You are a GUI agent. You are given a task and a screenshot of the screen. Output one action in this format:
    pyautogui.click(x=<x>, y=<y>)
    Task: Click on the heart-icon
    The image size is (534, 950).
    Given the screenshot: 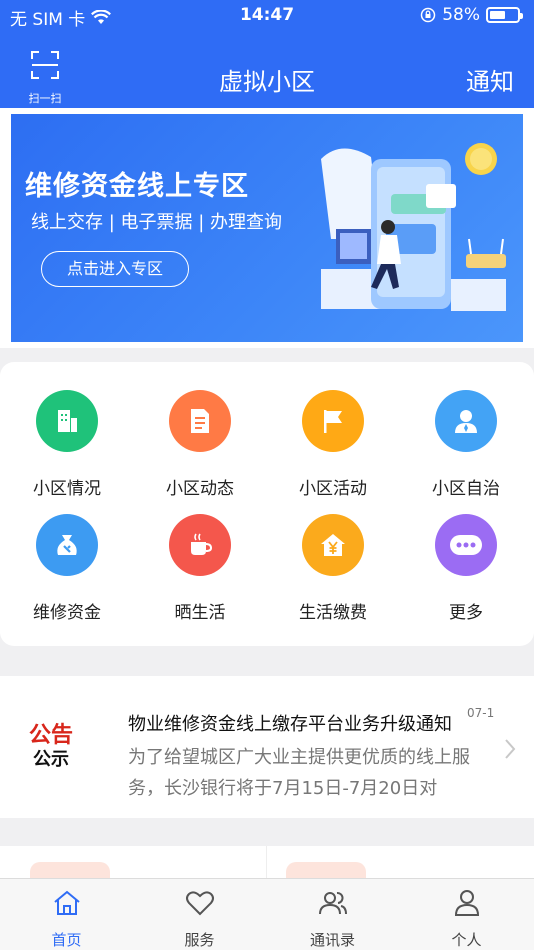 What is the action you would take?
    pyautogui.click(x=199, y=903)
    